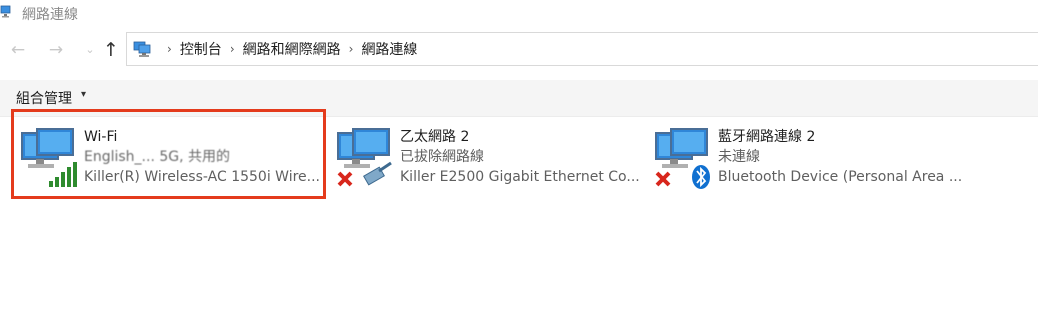  What do you see at coordinates (56, 50) in the screenshot?
I see `forward-arrow-icon: →` at bounding box center [56, 50].